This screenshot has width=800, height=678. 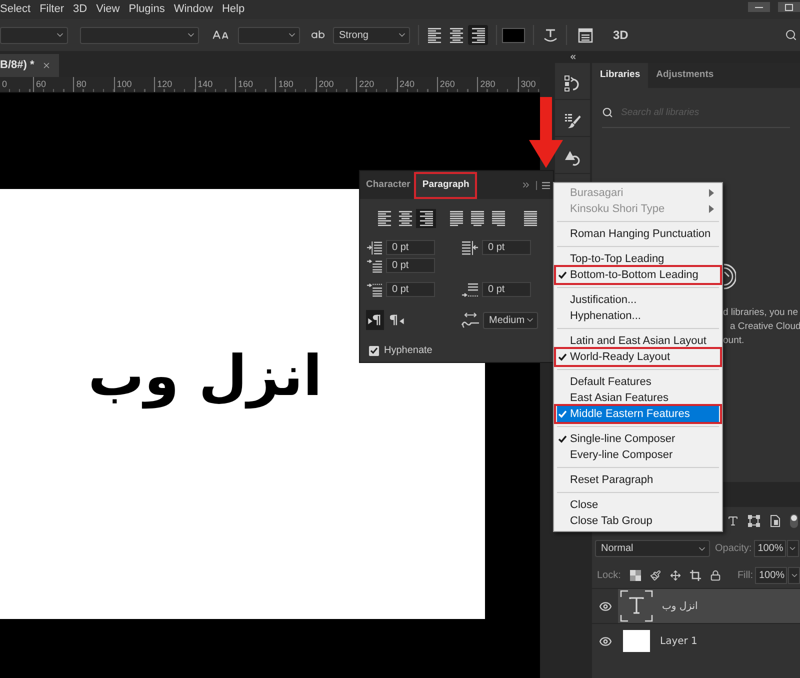 What do you see at coordinates (695, 575) in the screenshot?
I see `crop-icon` at bounding box center [695, 575].